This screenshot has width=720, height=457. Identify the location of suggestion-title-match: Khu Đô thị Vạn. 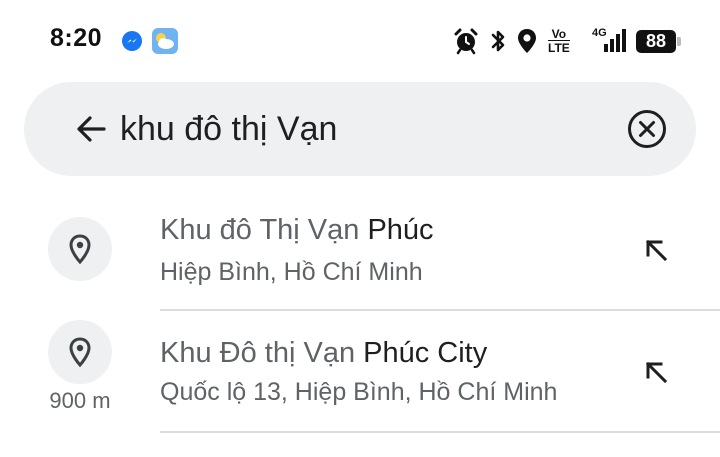
(258, 353).